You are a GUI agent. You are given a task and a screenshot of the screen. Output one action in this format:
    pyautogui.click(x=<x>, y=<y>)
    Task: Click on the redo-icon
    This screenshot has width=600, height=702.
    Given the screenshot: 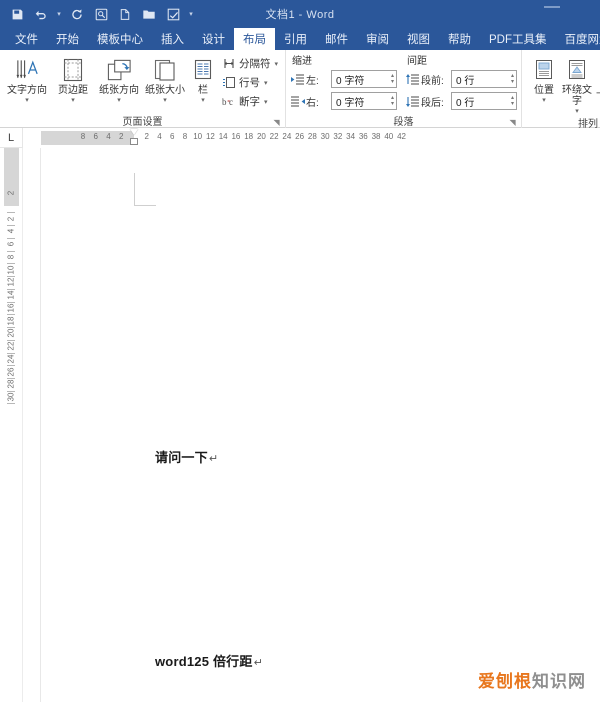 What is the action you would take?
    pyautogui.click(x=77, y=14)
    